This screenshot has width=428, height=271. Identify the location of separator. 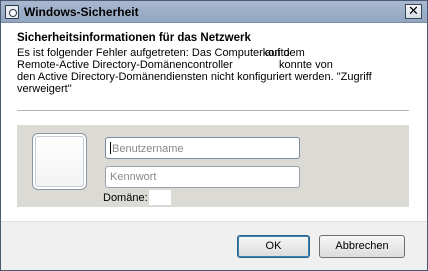
(213, 110).